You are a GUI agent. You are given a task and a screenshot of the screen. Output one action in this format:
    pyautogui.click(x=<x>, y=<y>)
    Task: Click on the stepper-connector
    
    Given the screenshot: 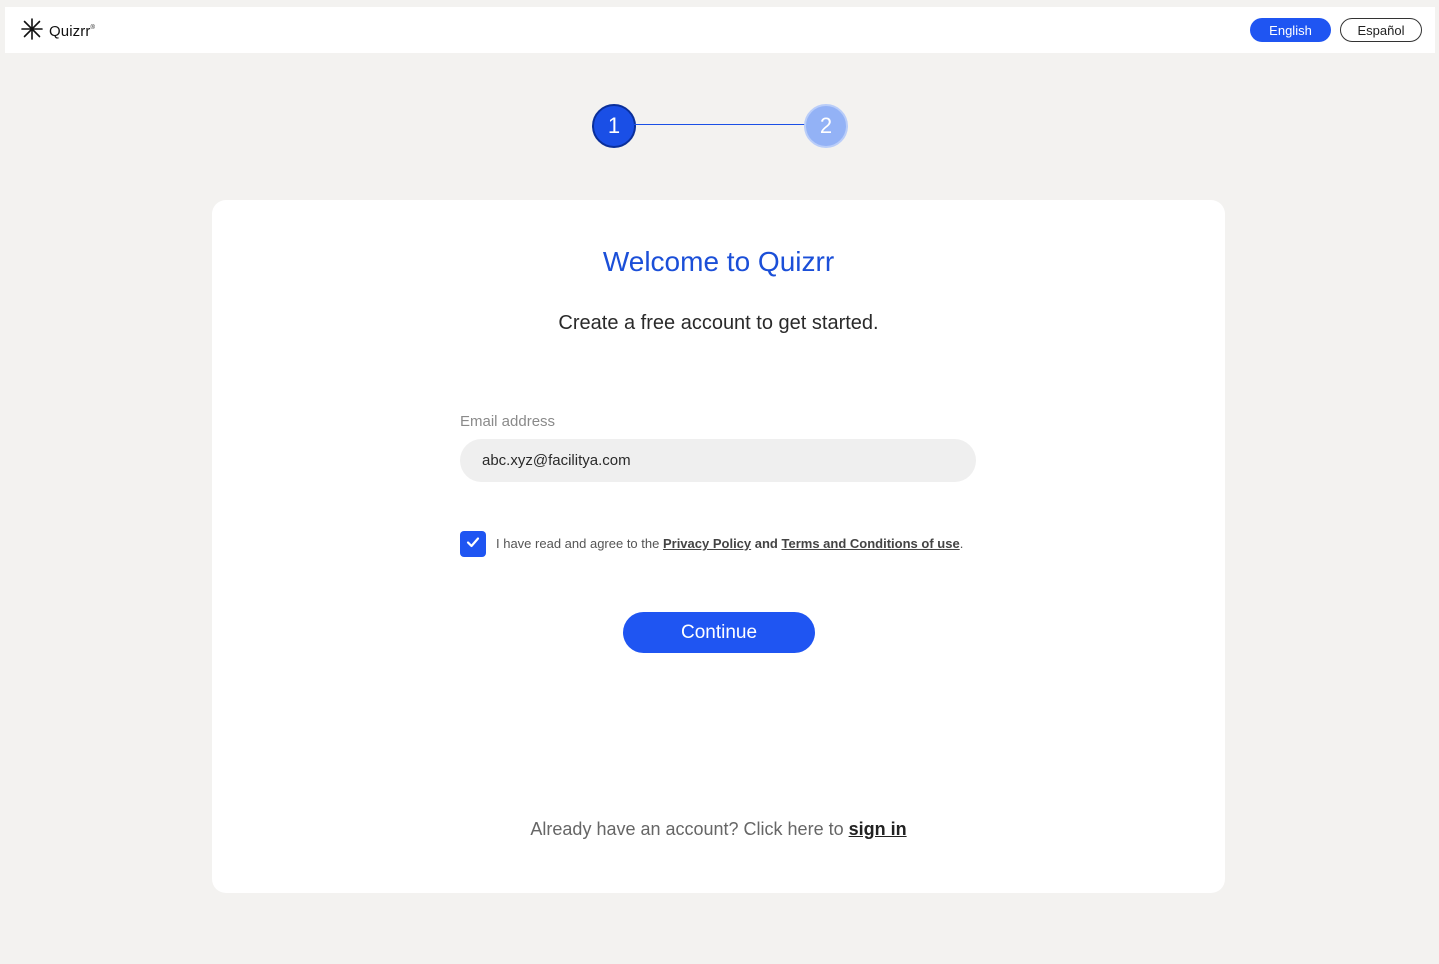 What is the action you would take?
    pyautogui.click(x=720, y=124)
    